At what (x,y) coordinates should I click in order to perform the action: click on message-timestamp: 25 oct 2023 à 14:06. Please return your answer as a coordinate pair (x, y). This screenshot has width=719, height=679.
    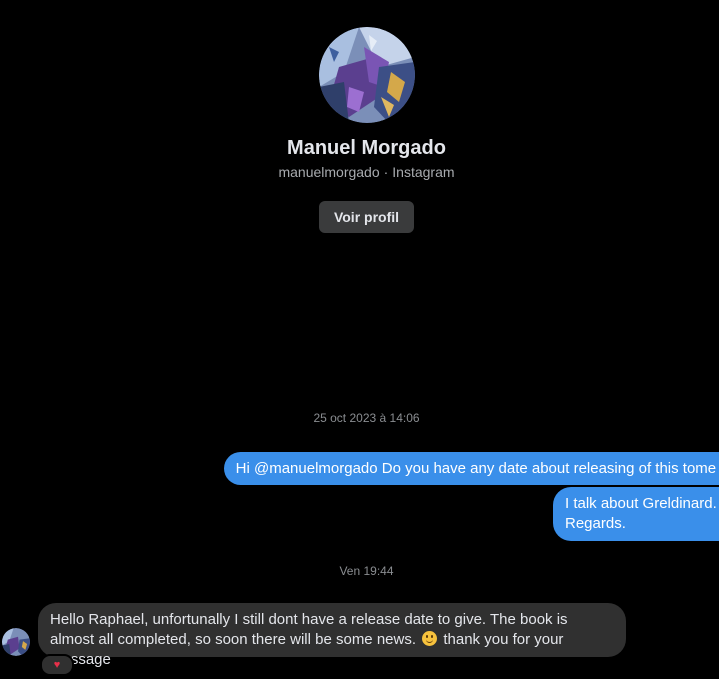
    Looking at the image, I should click on (366, 418).